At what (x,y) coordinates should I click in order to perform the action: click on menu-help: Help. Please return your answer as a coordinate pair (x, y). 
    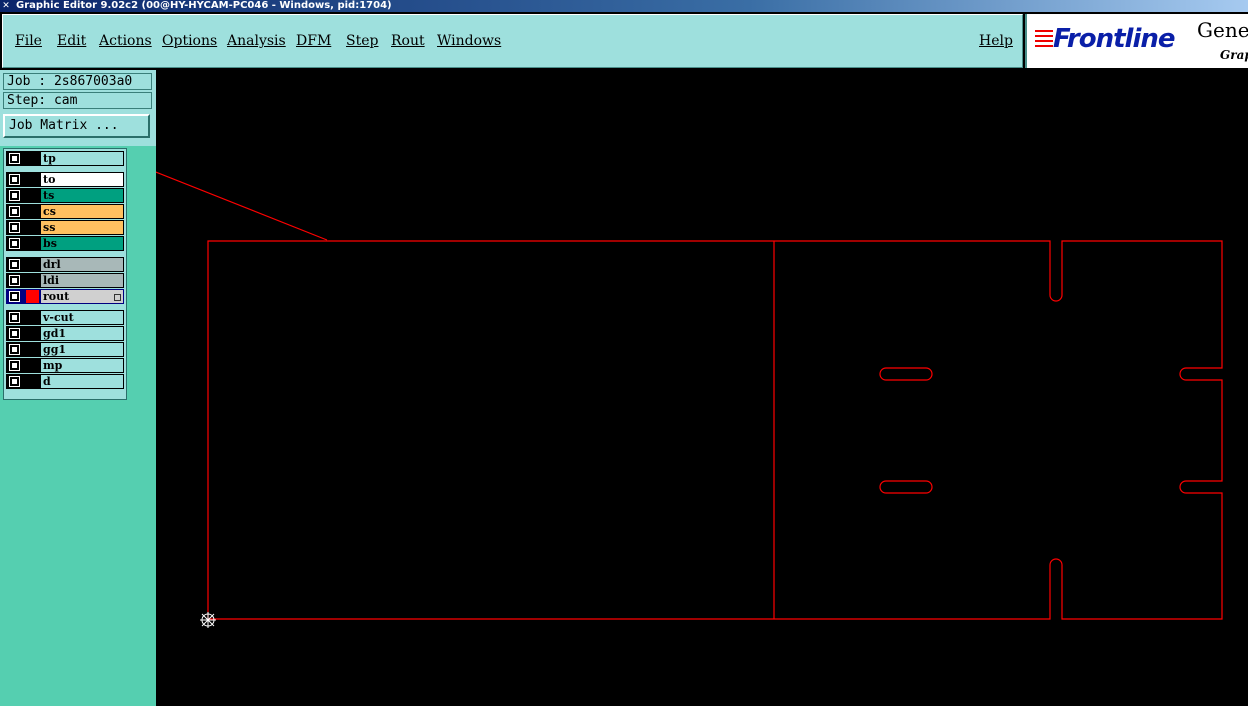
    Looking at the image, I should click on (996, 41).